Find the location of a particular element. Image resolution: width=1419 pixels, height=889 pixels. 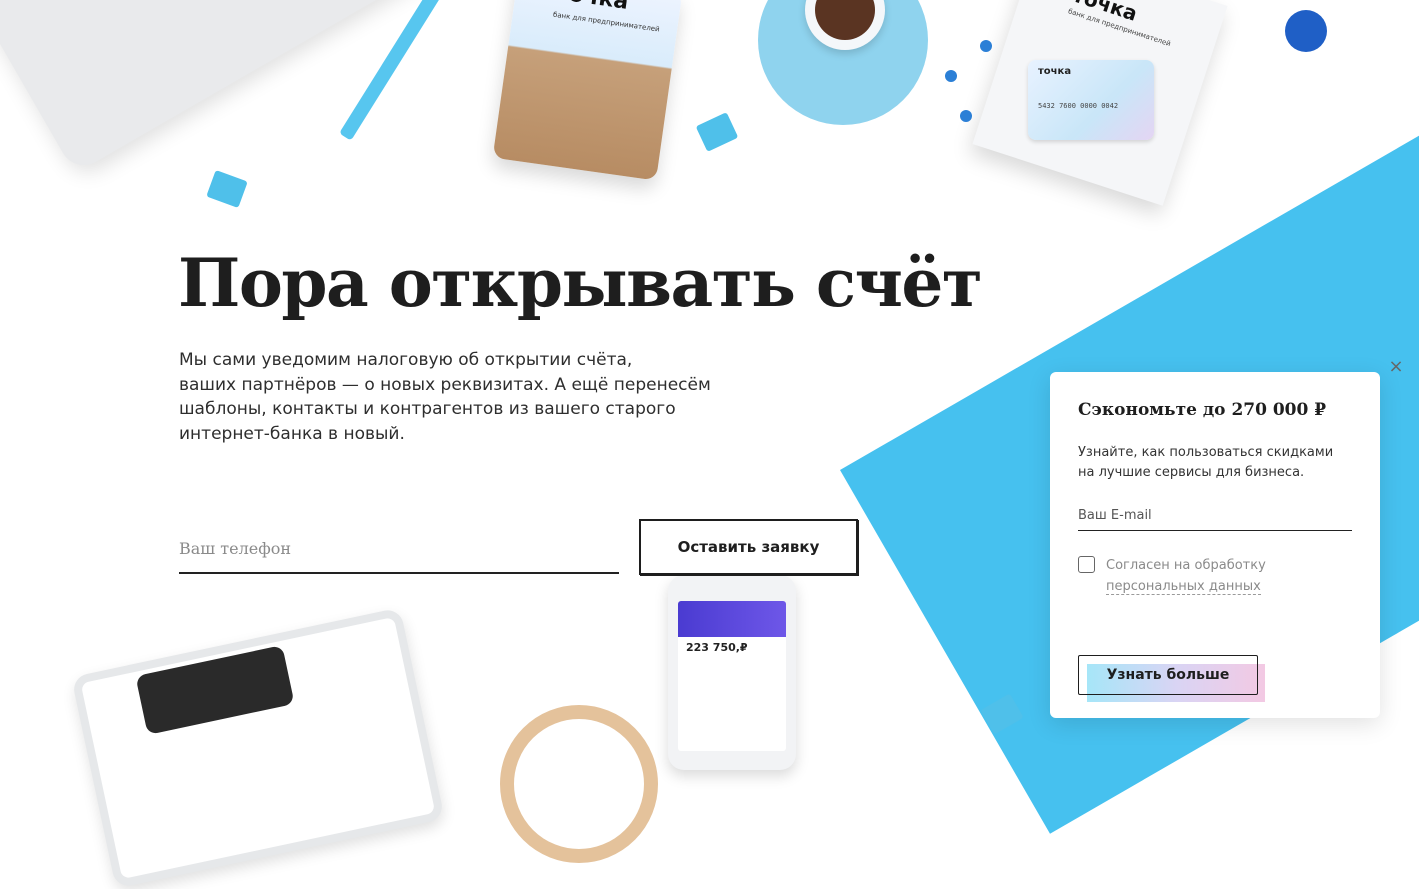

email-input is located at coordinates (1215, 515).